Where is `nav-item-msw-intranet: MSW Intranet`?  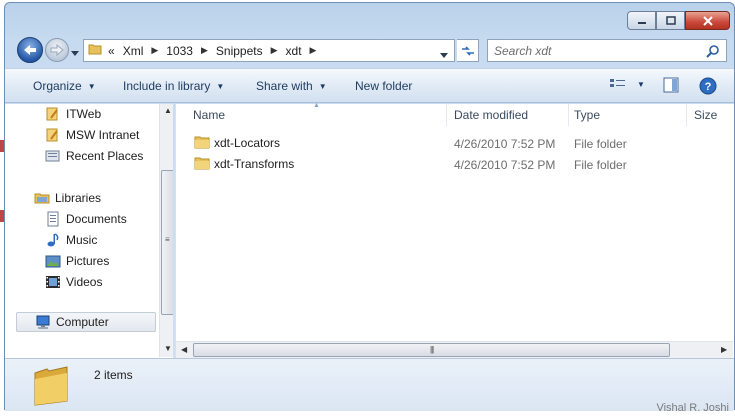
nav-item-msw-intranet: MSW Intranet is located at coordinates (92, 135).